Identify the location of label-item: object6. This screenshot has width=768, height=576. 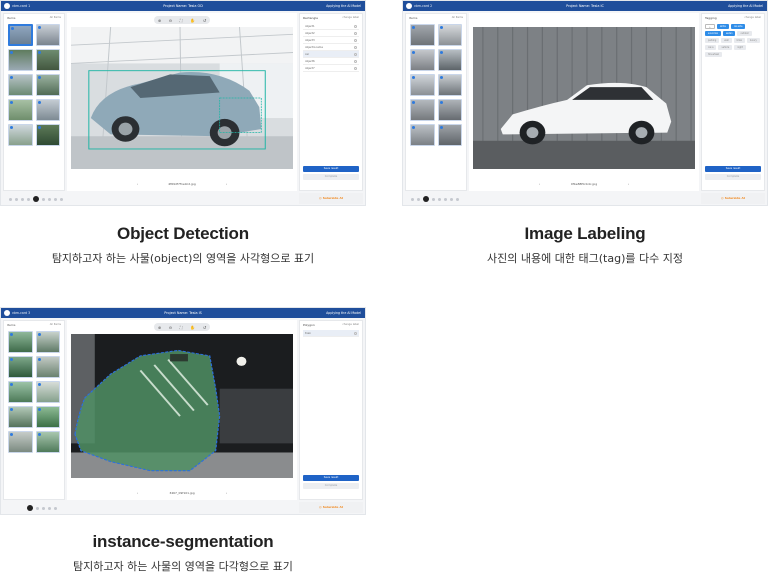
(331, 61).